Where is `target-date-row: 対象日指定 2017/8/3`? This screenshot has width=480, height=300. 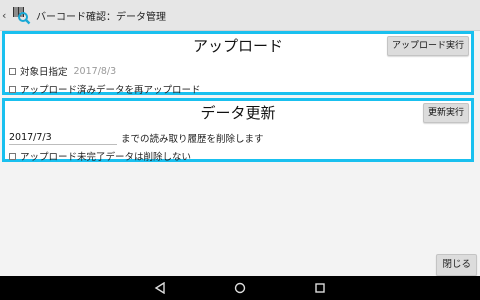 target-date-row: 対象日指定 2017/8/3 is located at coordinates (62, 71).